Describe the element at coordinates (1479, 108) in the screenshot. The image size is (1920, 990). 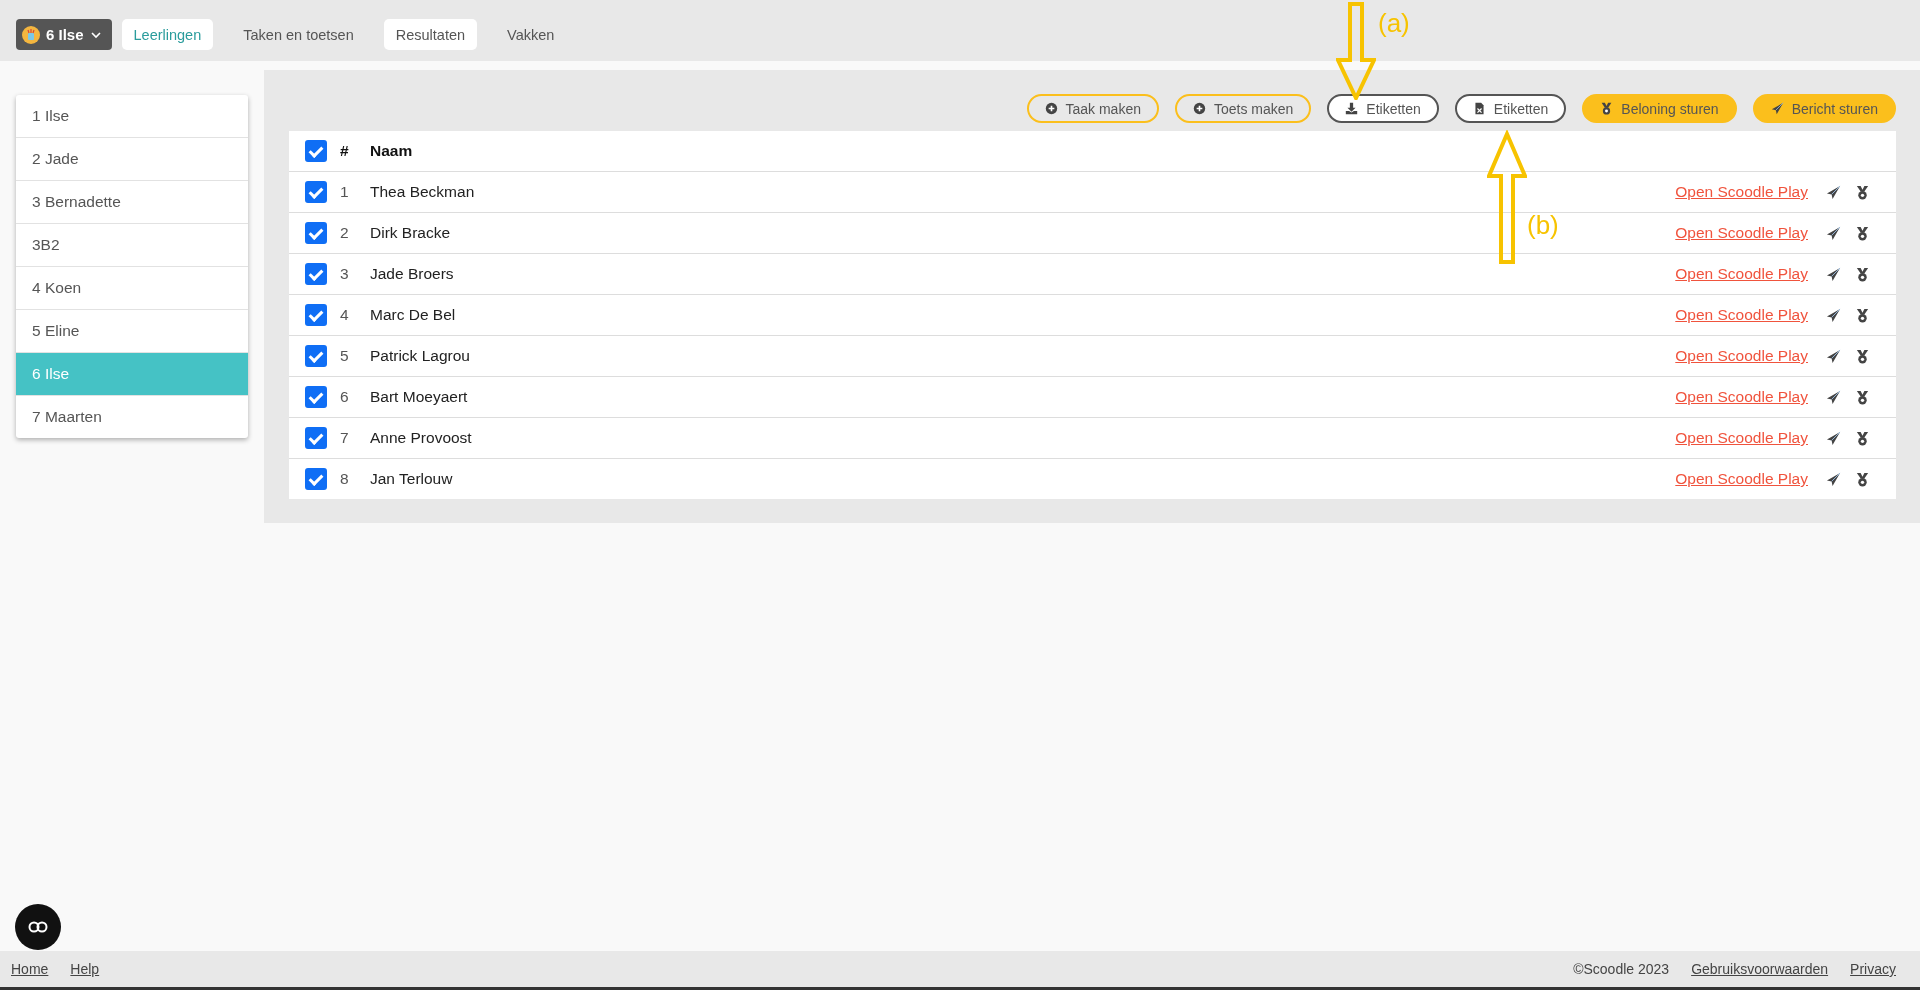
I see `spreadsheet-file-icon` at that location.